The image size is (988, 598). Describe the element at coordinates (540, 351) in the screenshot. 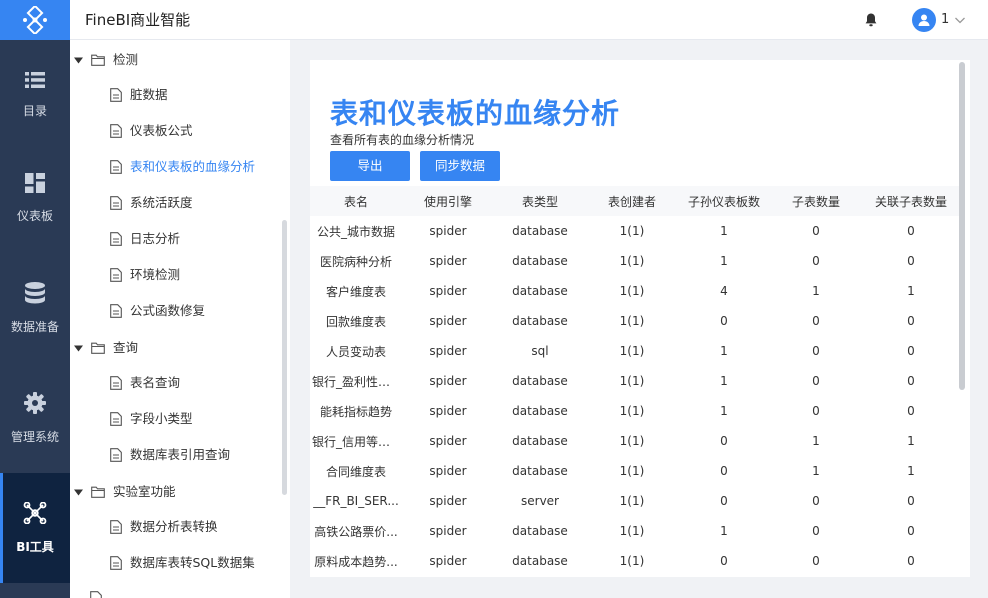

I see `table-cell: sql` at that location.